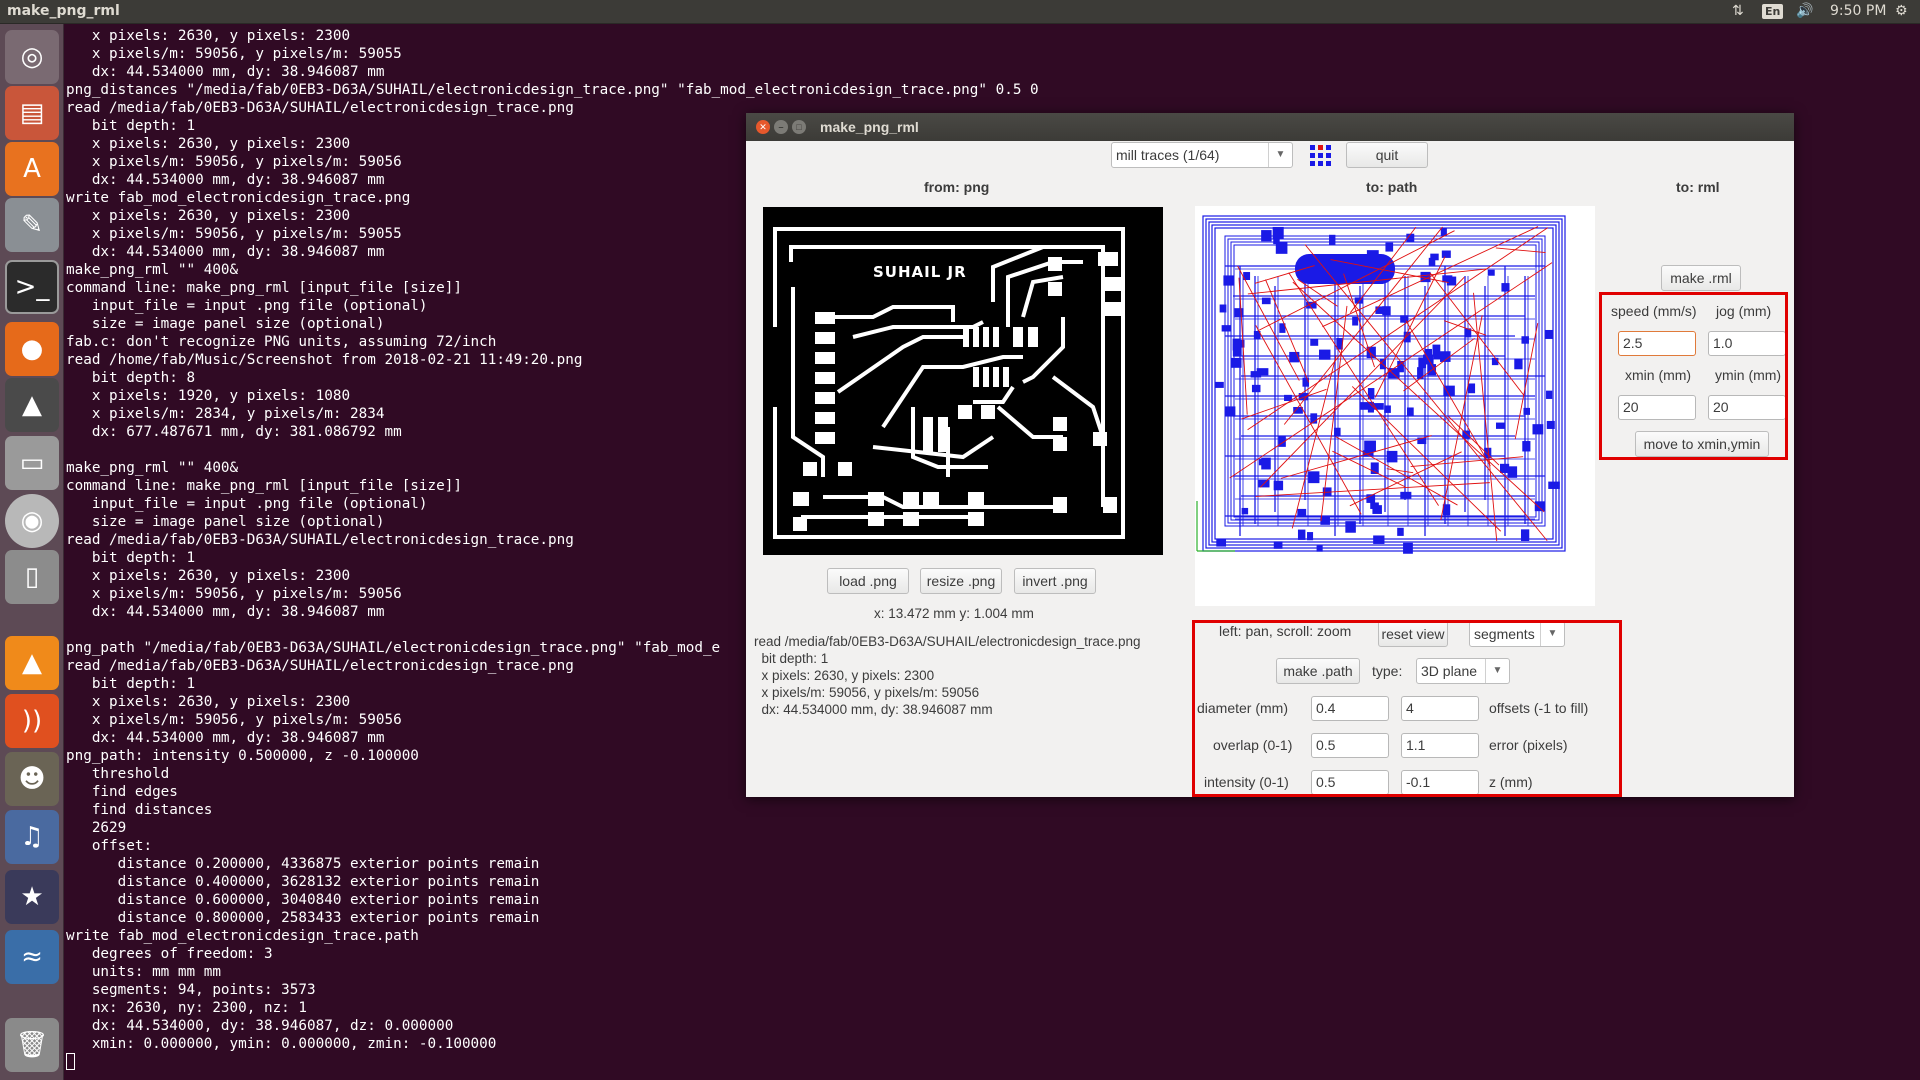 The height and width of the screenshot is (1080, 1920). Describe the element at coordinates (957, 187) in the screenshot. I see `from-png-header: from: png` at that location.